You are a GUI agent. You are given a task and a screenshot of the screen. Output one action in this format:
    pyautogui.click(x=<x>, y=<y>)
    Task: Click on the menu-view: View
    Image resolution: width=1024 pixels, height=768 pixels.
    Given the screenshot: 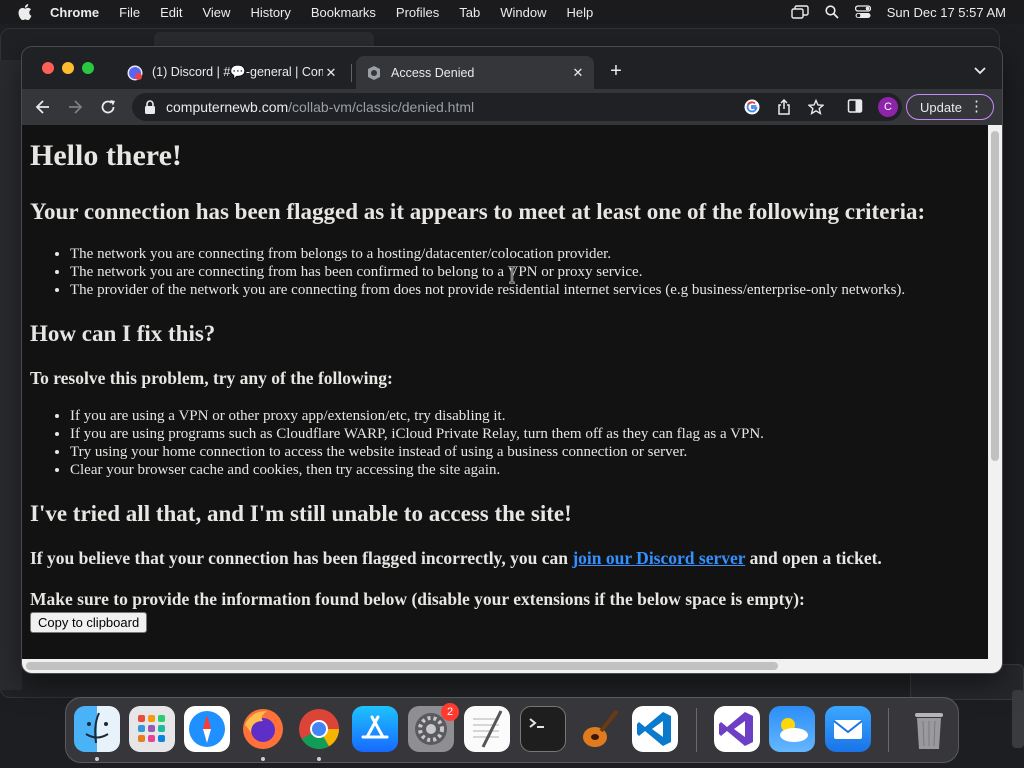 What is the action you would take?
    pyautogui.click(x=216, y=12)
    